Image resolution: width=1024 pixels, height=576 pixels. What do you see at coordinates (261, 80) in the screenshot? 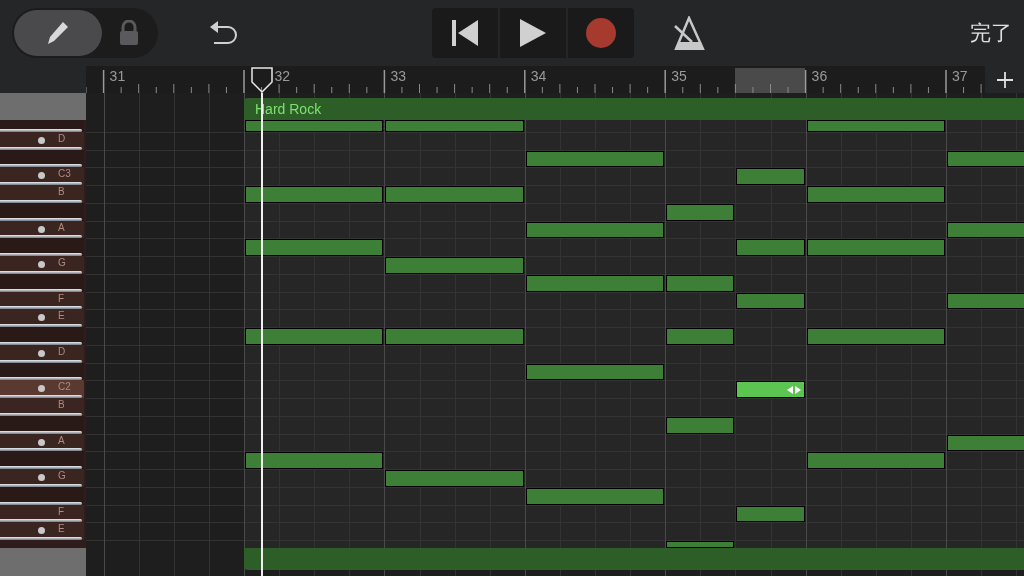
I see `playhead-icon` at bounding box center [261, 80].